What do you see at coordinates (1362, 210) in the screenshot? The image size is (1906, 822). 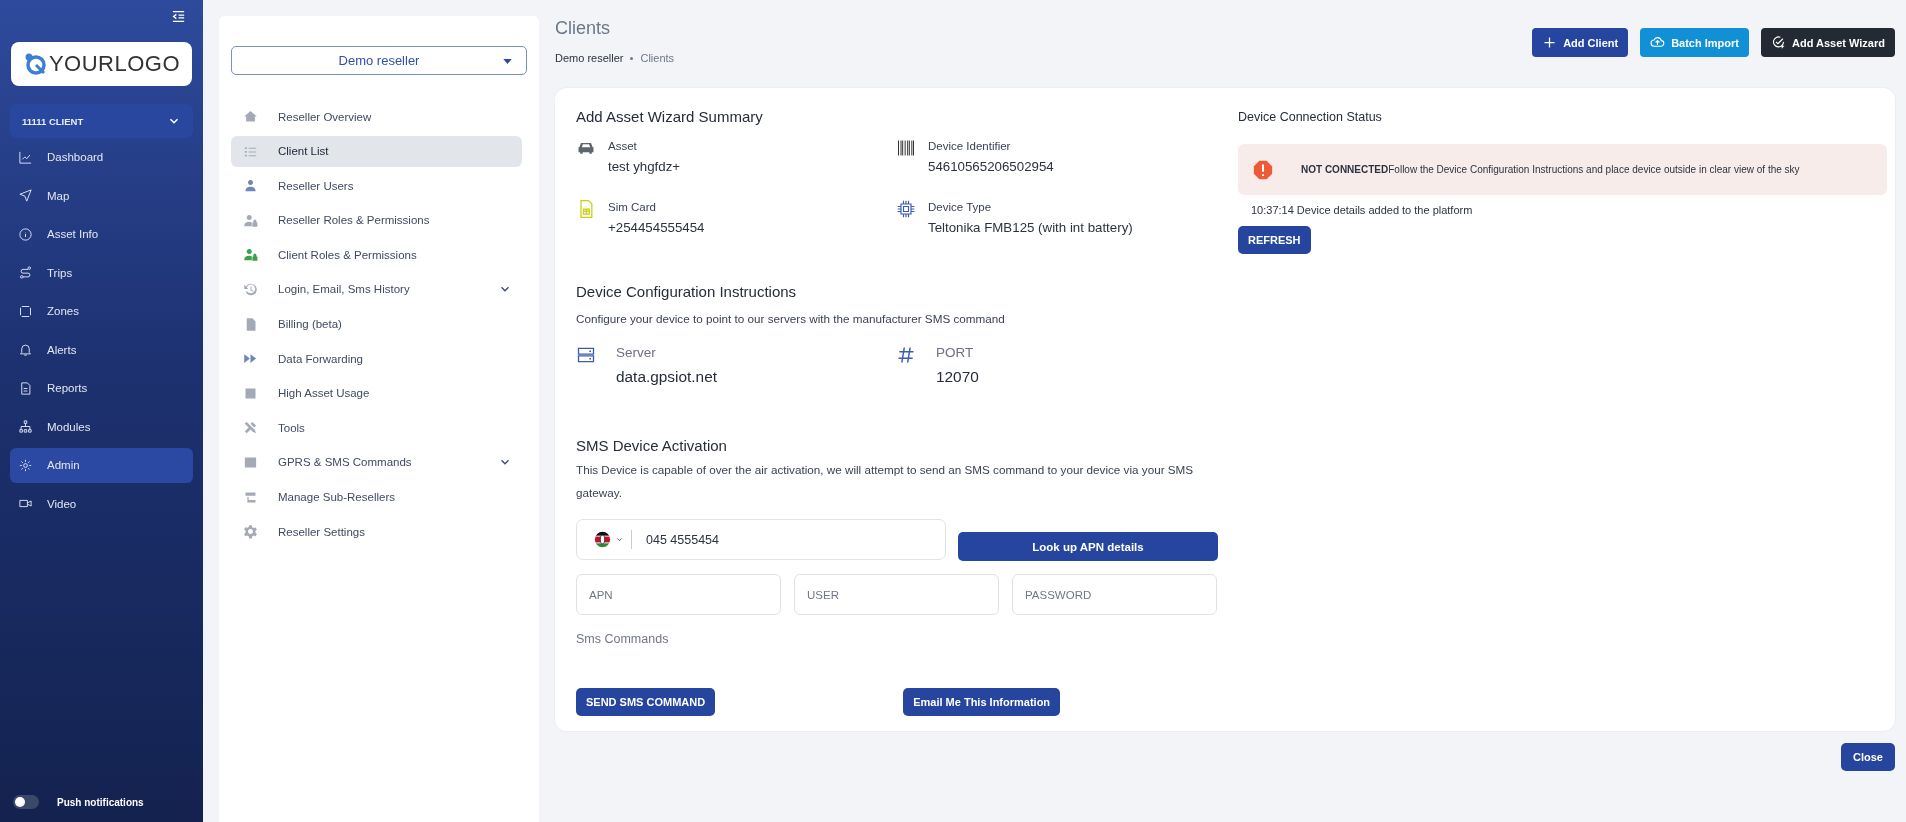 I see `status-log-entry: 10:37:14 Device details added to the platform` at bounding box center [1362, 210].